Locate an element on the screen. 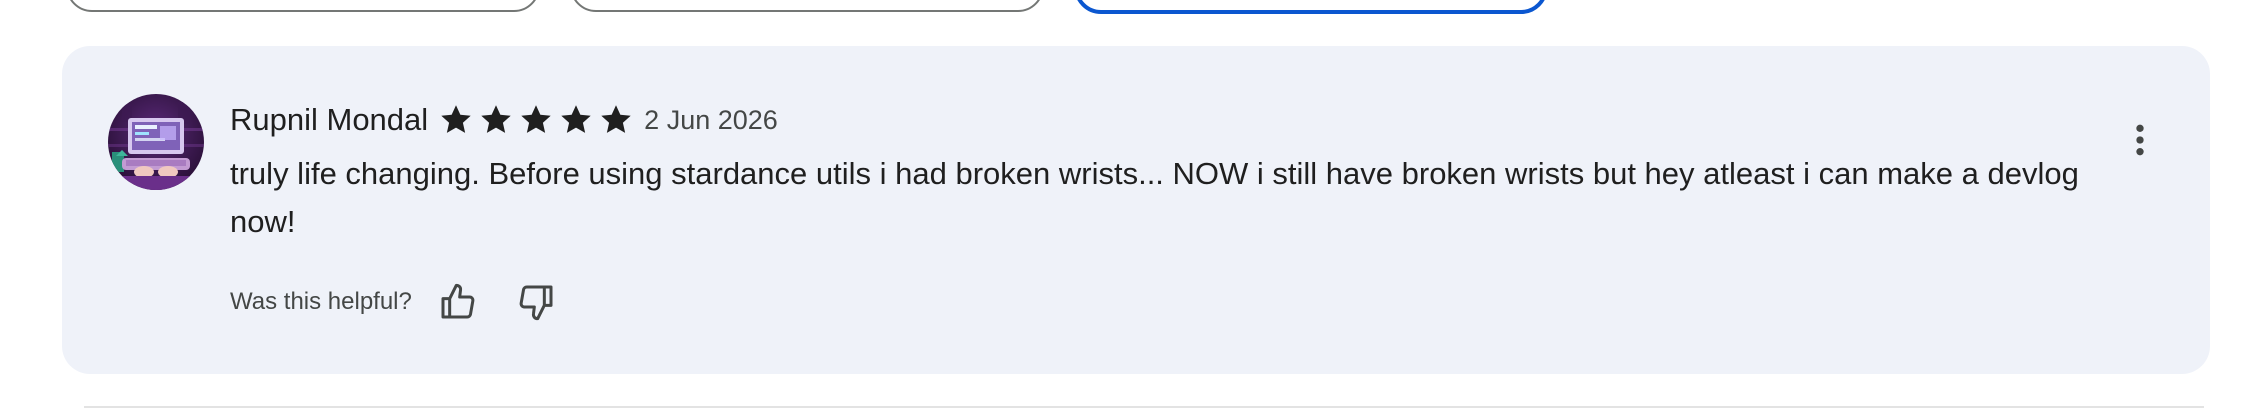 The width and height of the screenshot is (2244, 408). thumbs-down-button is located at coordinates (536, 302).